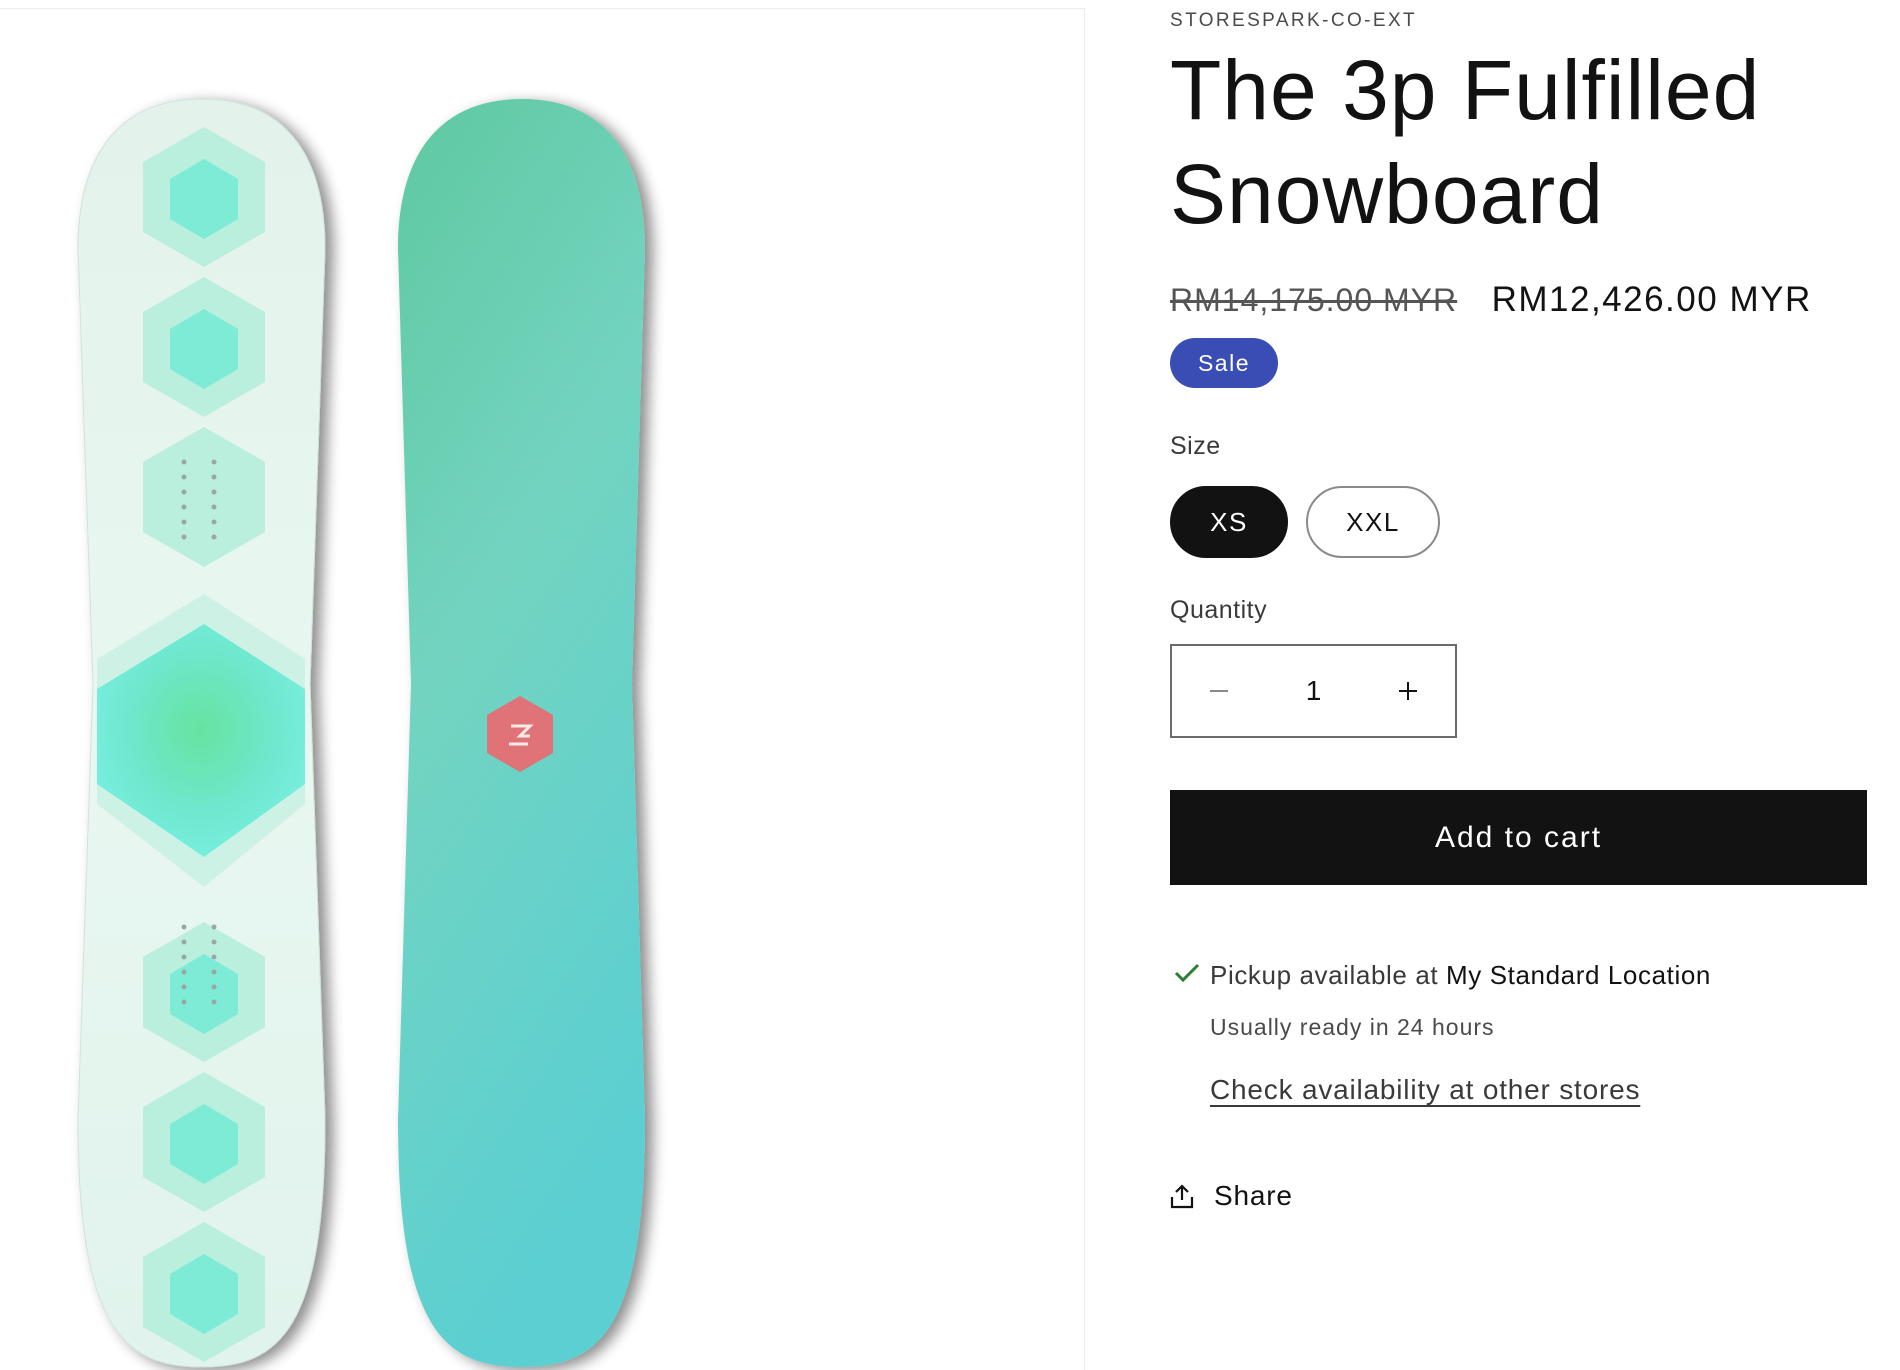 Image resolution: width=1900 pixels, height=1370 pixels. I want to click on sale-badge: Sale, so click(1224, 363).